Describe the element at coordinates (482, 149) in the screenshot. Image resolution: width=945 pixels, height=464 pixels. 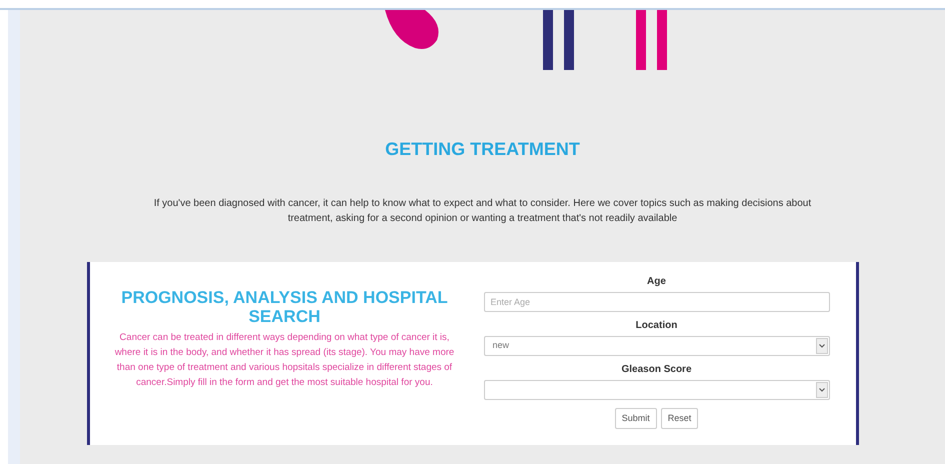
I see `section-title: GETTING TREATMENT` at that location.